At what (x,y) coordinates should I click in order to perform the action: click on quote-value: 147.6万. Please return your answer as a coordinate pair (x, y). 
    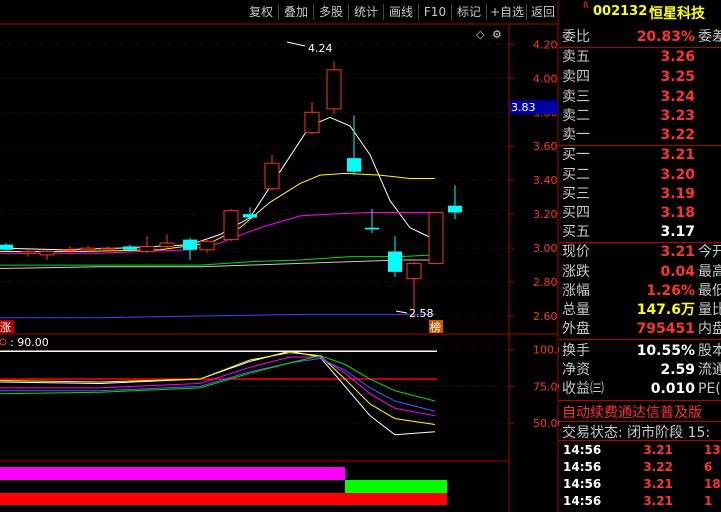
    Looking at the image, I should click on (665, 310).